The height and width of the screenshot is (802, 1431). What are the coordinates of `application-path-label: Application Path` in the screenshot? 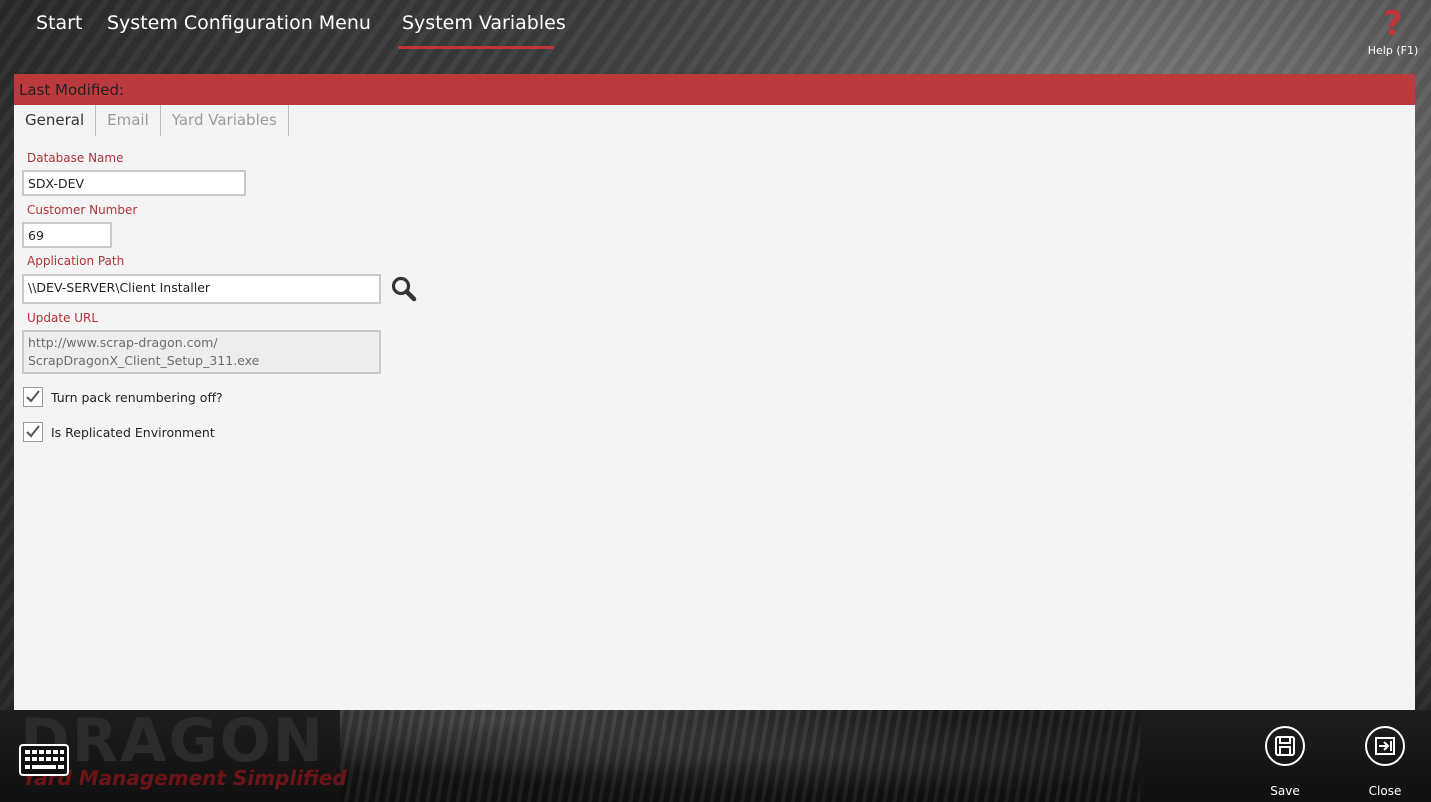 It's located at (76, 261).